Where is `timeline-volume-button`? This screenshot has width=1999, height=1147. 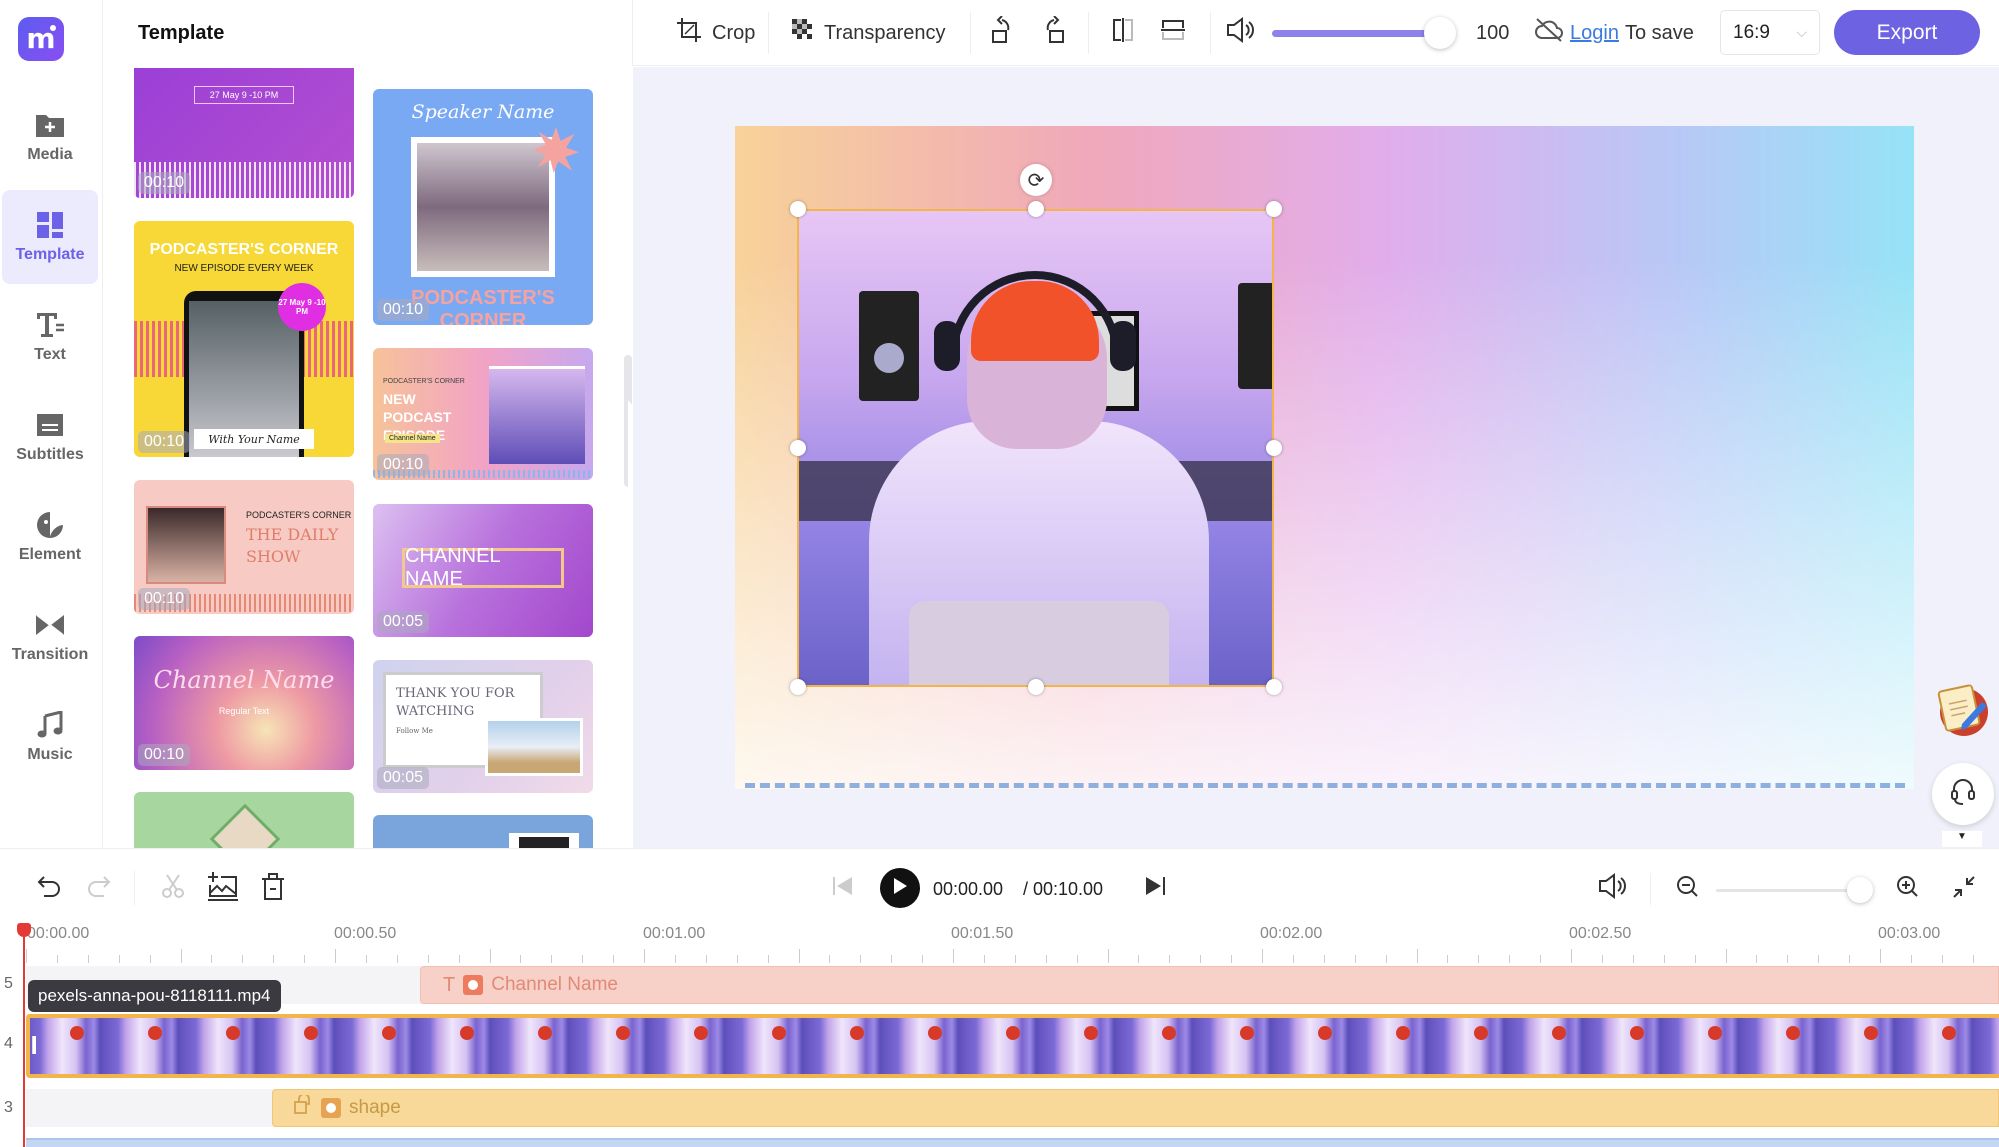 timeline-volume-button is located at coordinates (1613, 888).